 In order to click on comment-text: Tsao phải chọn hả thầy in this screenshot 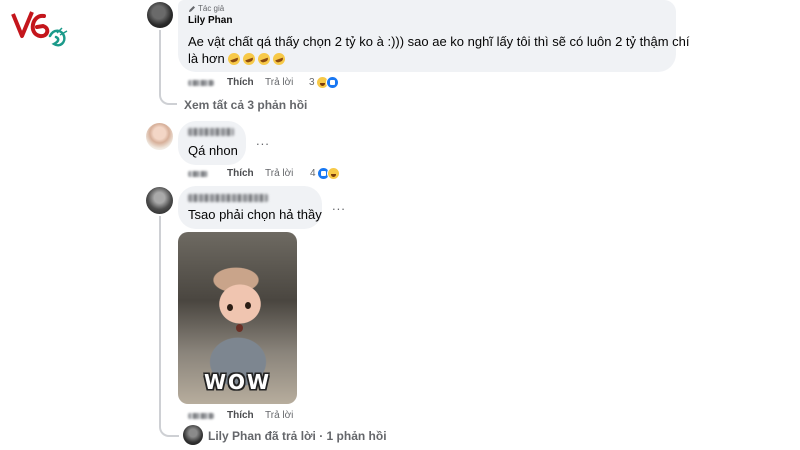, I will do `click(255, 214)`.